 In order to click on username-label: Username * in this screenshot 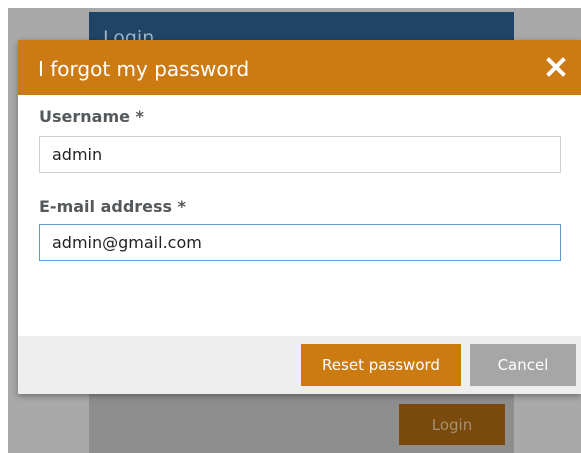, I will do `click(91, 116)`.